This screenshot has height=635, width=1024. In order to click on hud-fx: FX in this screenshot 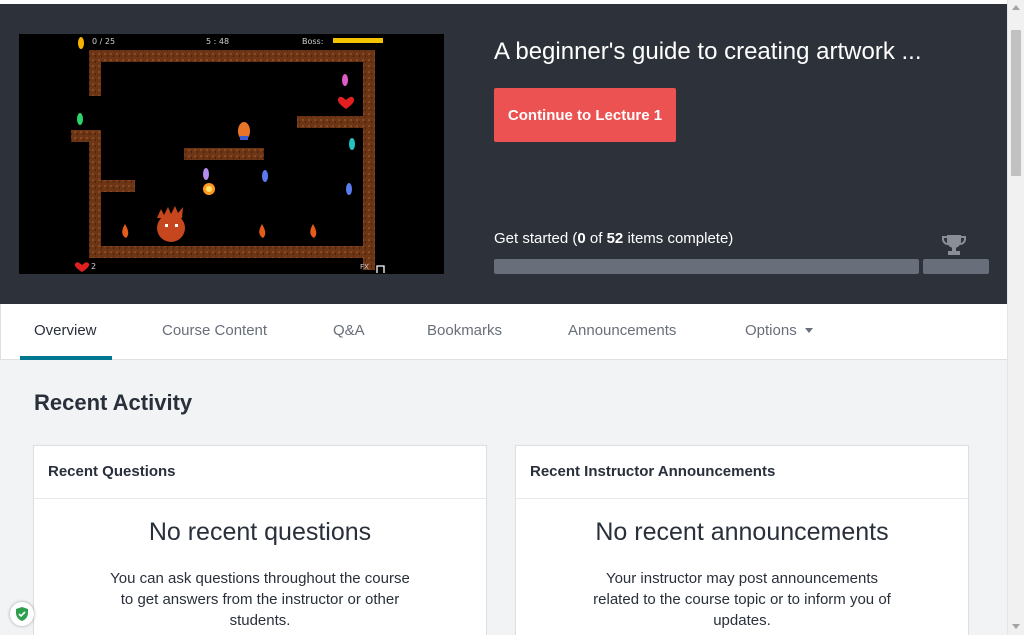, I will do `click(364, 267)`.